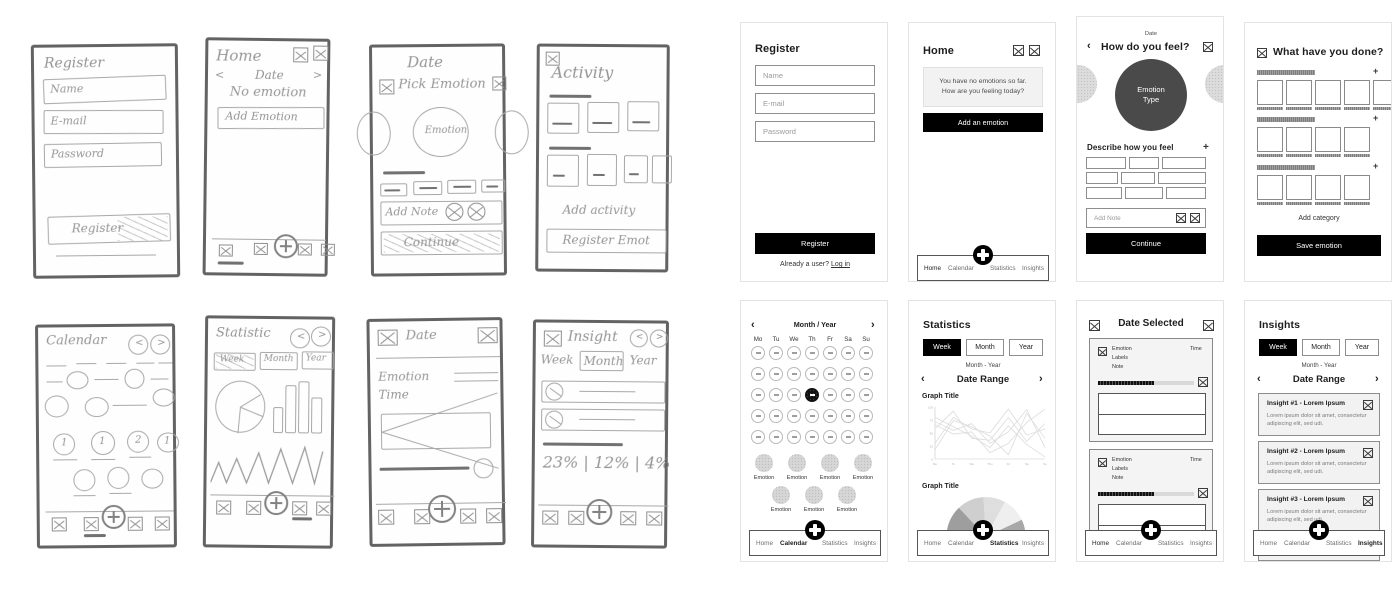  I want to click on tab-week: Week, so click(1278, 347).